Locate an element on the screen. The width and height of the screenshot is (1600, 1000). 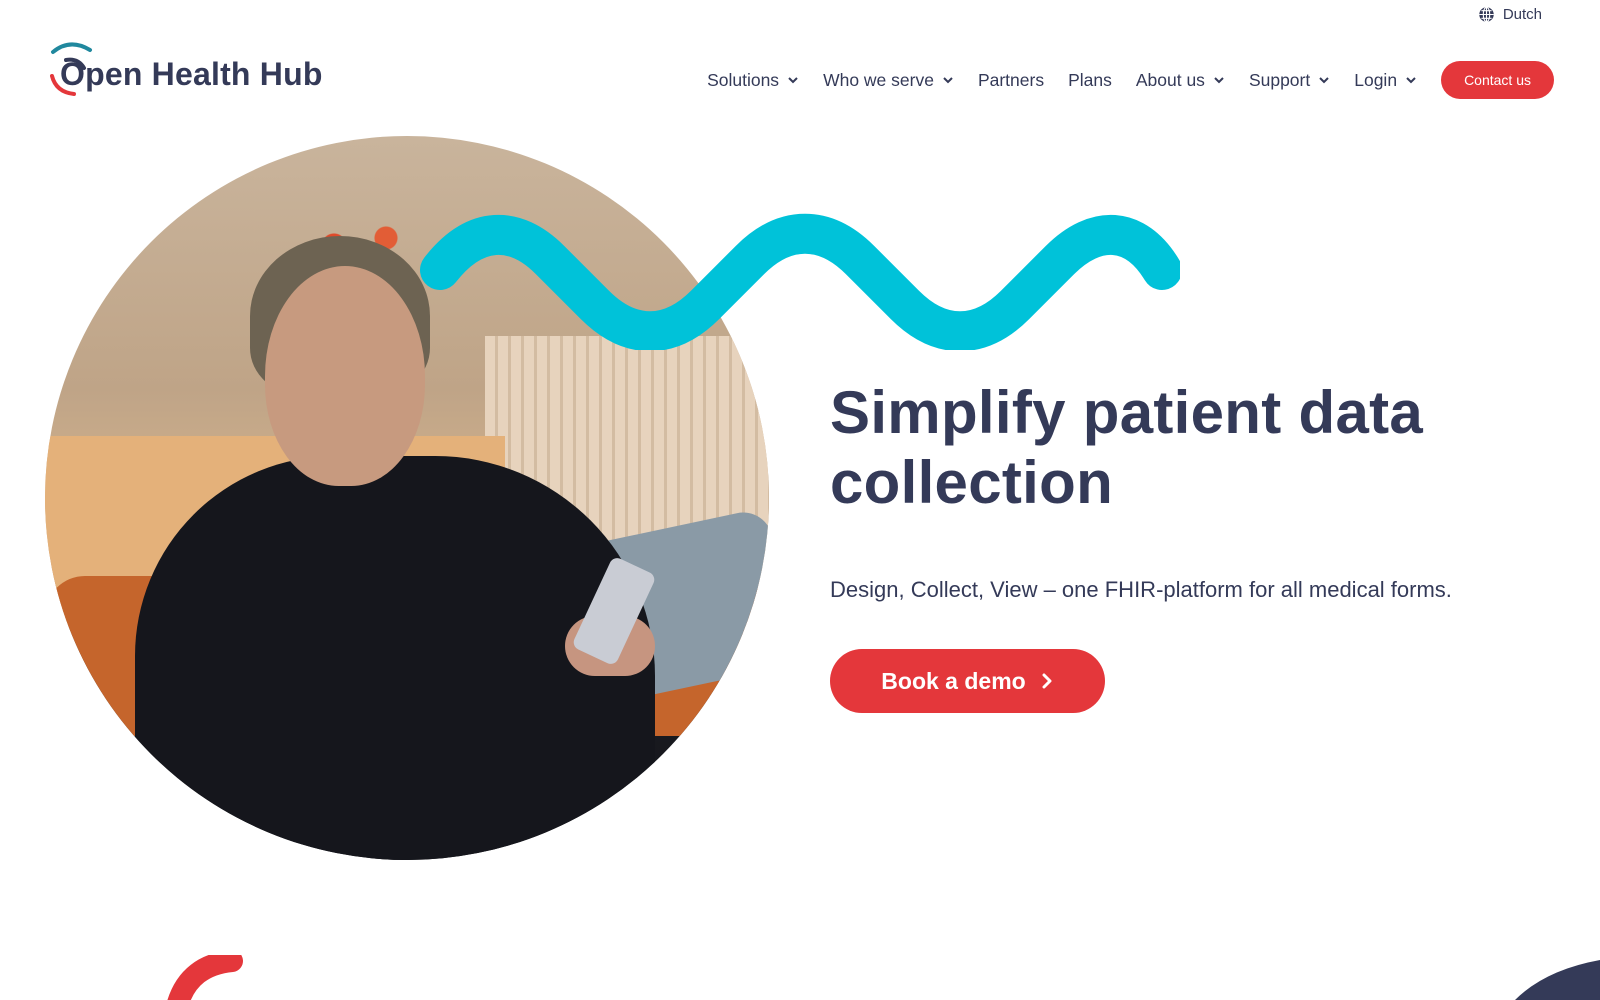
language-switcher: Dutch is located at coordinates (1510, 14).